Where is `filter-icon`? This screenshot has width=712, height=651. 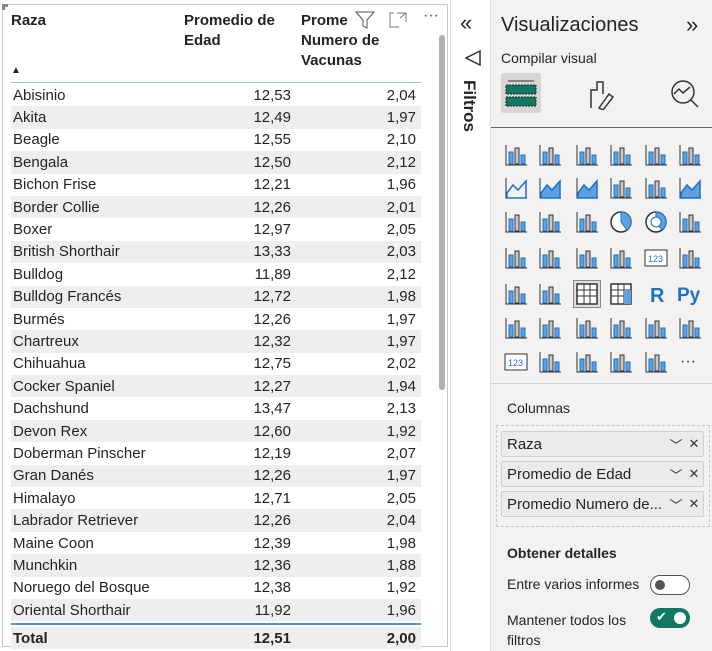
filter-icon is located at coordinates (365, 20).